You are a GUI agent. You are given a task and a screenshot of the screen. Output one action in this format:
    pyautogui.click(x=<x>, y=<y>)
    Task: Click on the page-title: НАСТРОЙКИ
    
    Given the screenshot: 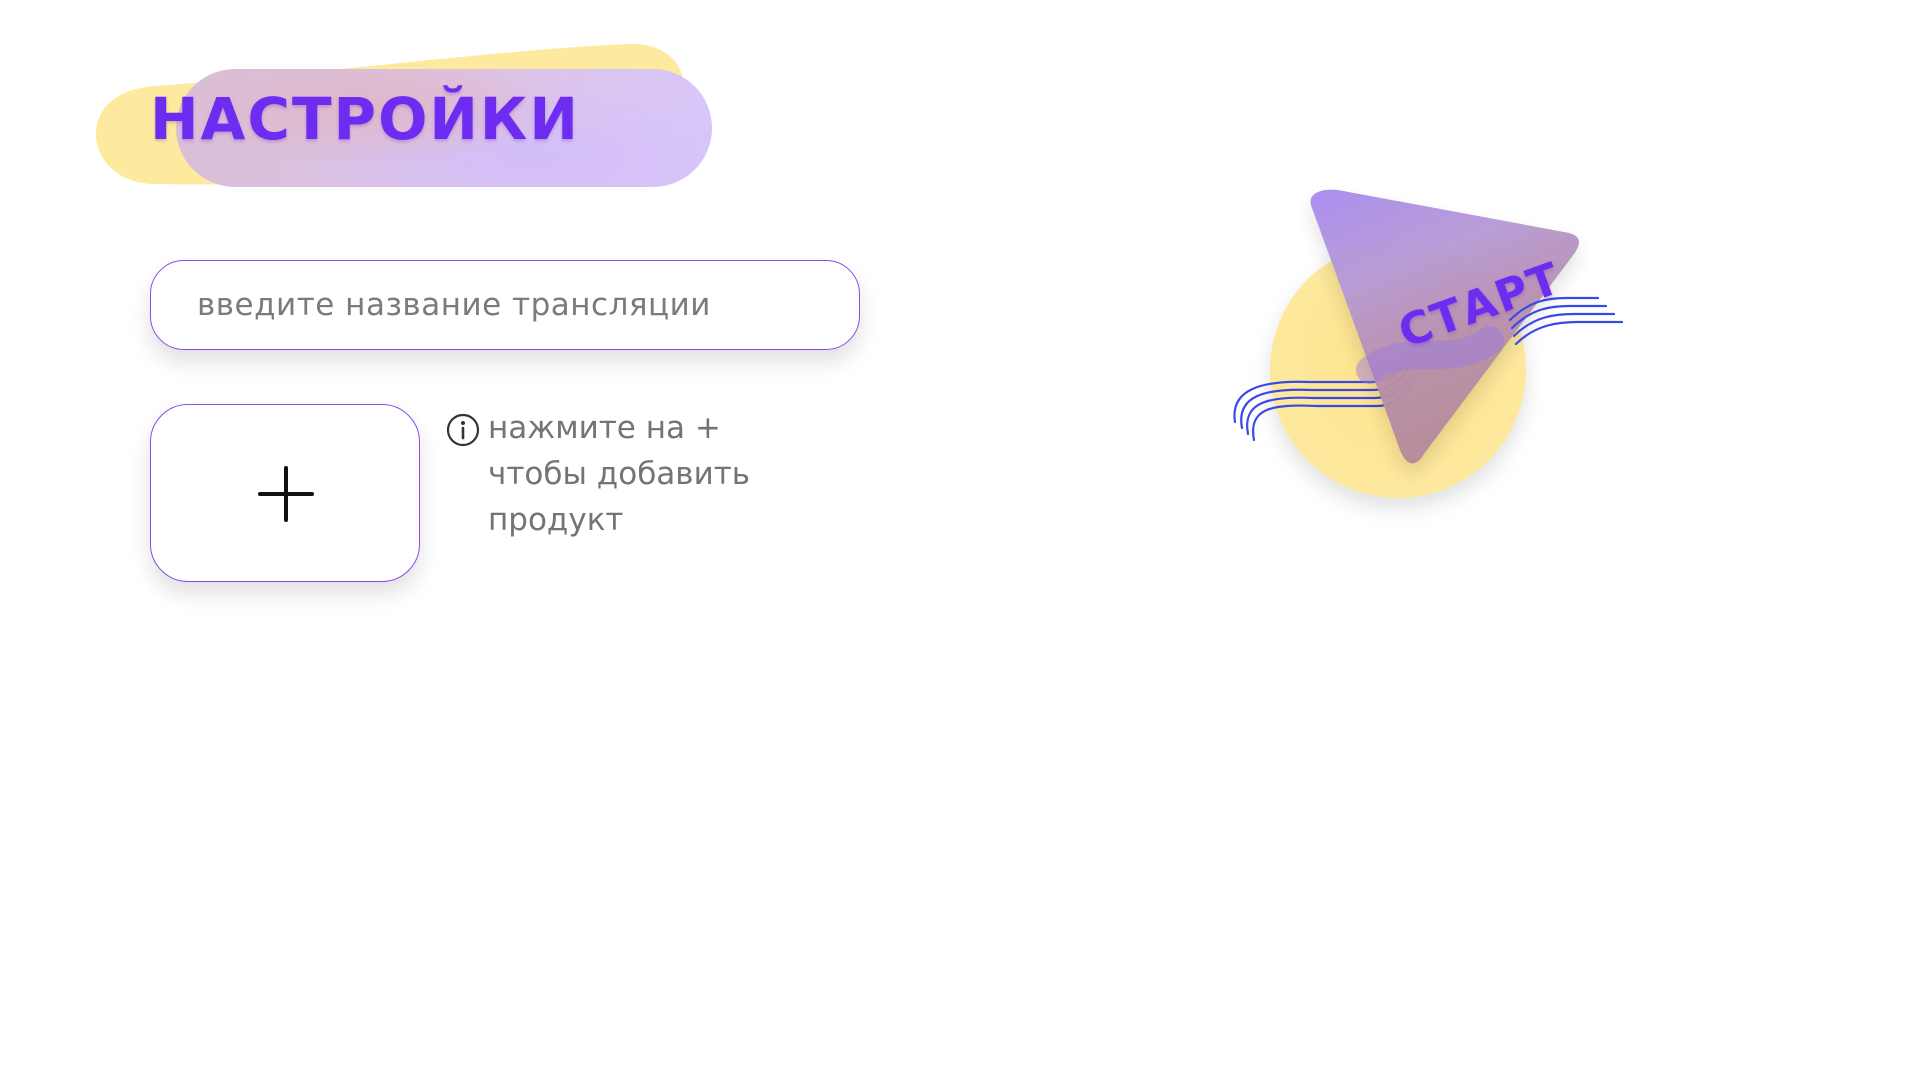 What is the action you would take?
    pyautogui.click(x=365, y=119)
    